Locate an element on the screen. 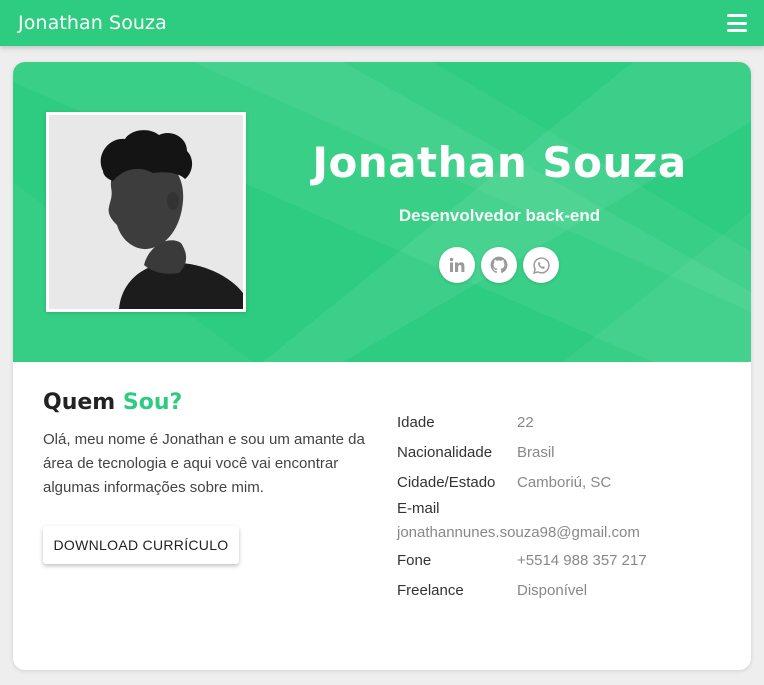 This screenshot has width=764, height=685. about-title-accent: Sou? is located at coordinates (152, 402).